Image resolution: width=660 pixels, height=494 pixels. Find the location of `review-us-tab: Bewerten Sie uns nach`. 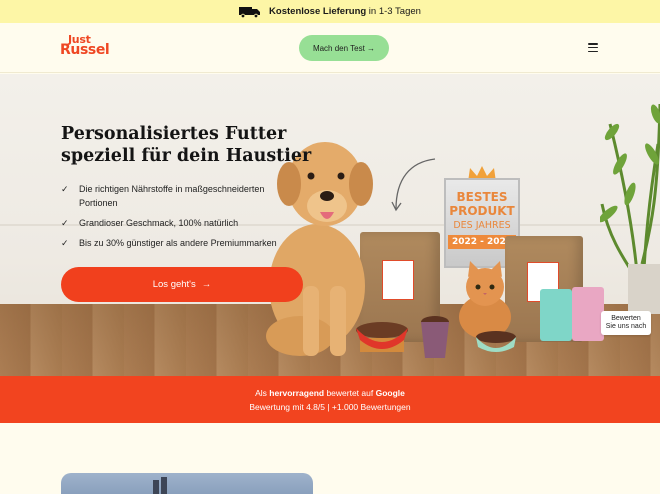

review-us-tab: Bewerten Sie uns nach is located at coordinates (626, 323).